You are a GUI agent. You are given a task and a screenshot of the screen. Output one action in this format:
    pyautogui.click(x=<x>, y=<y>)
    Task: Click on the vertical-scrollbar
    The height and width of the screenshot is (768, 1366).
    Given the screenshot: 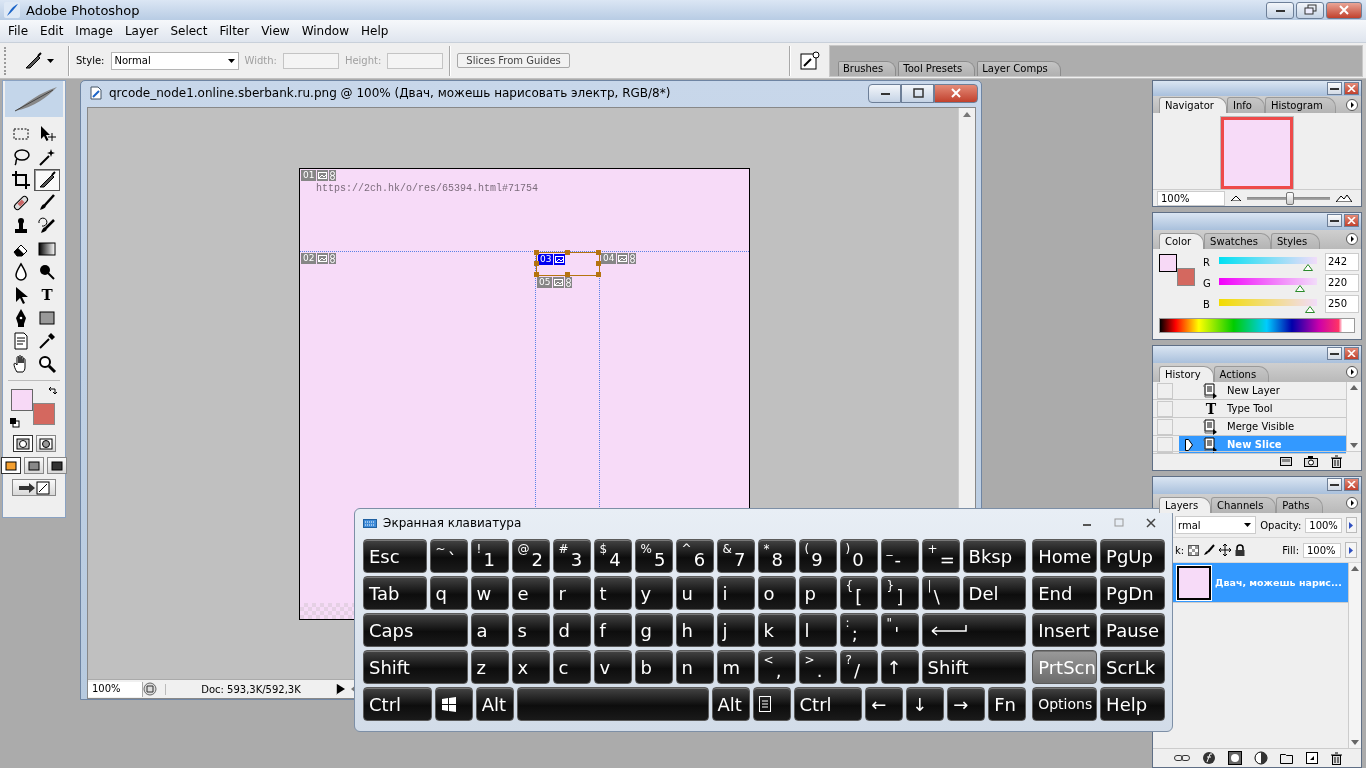 What is the action you would take?
    pyautogui.click(x=1354, y=655)
    